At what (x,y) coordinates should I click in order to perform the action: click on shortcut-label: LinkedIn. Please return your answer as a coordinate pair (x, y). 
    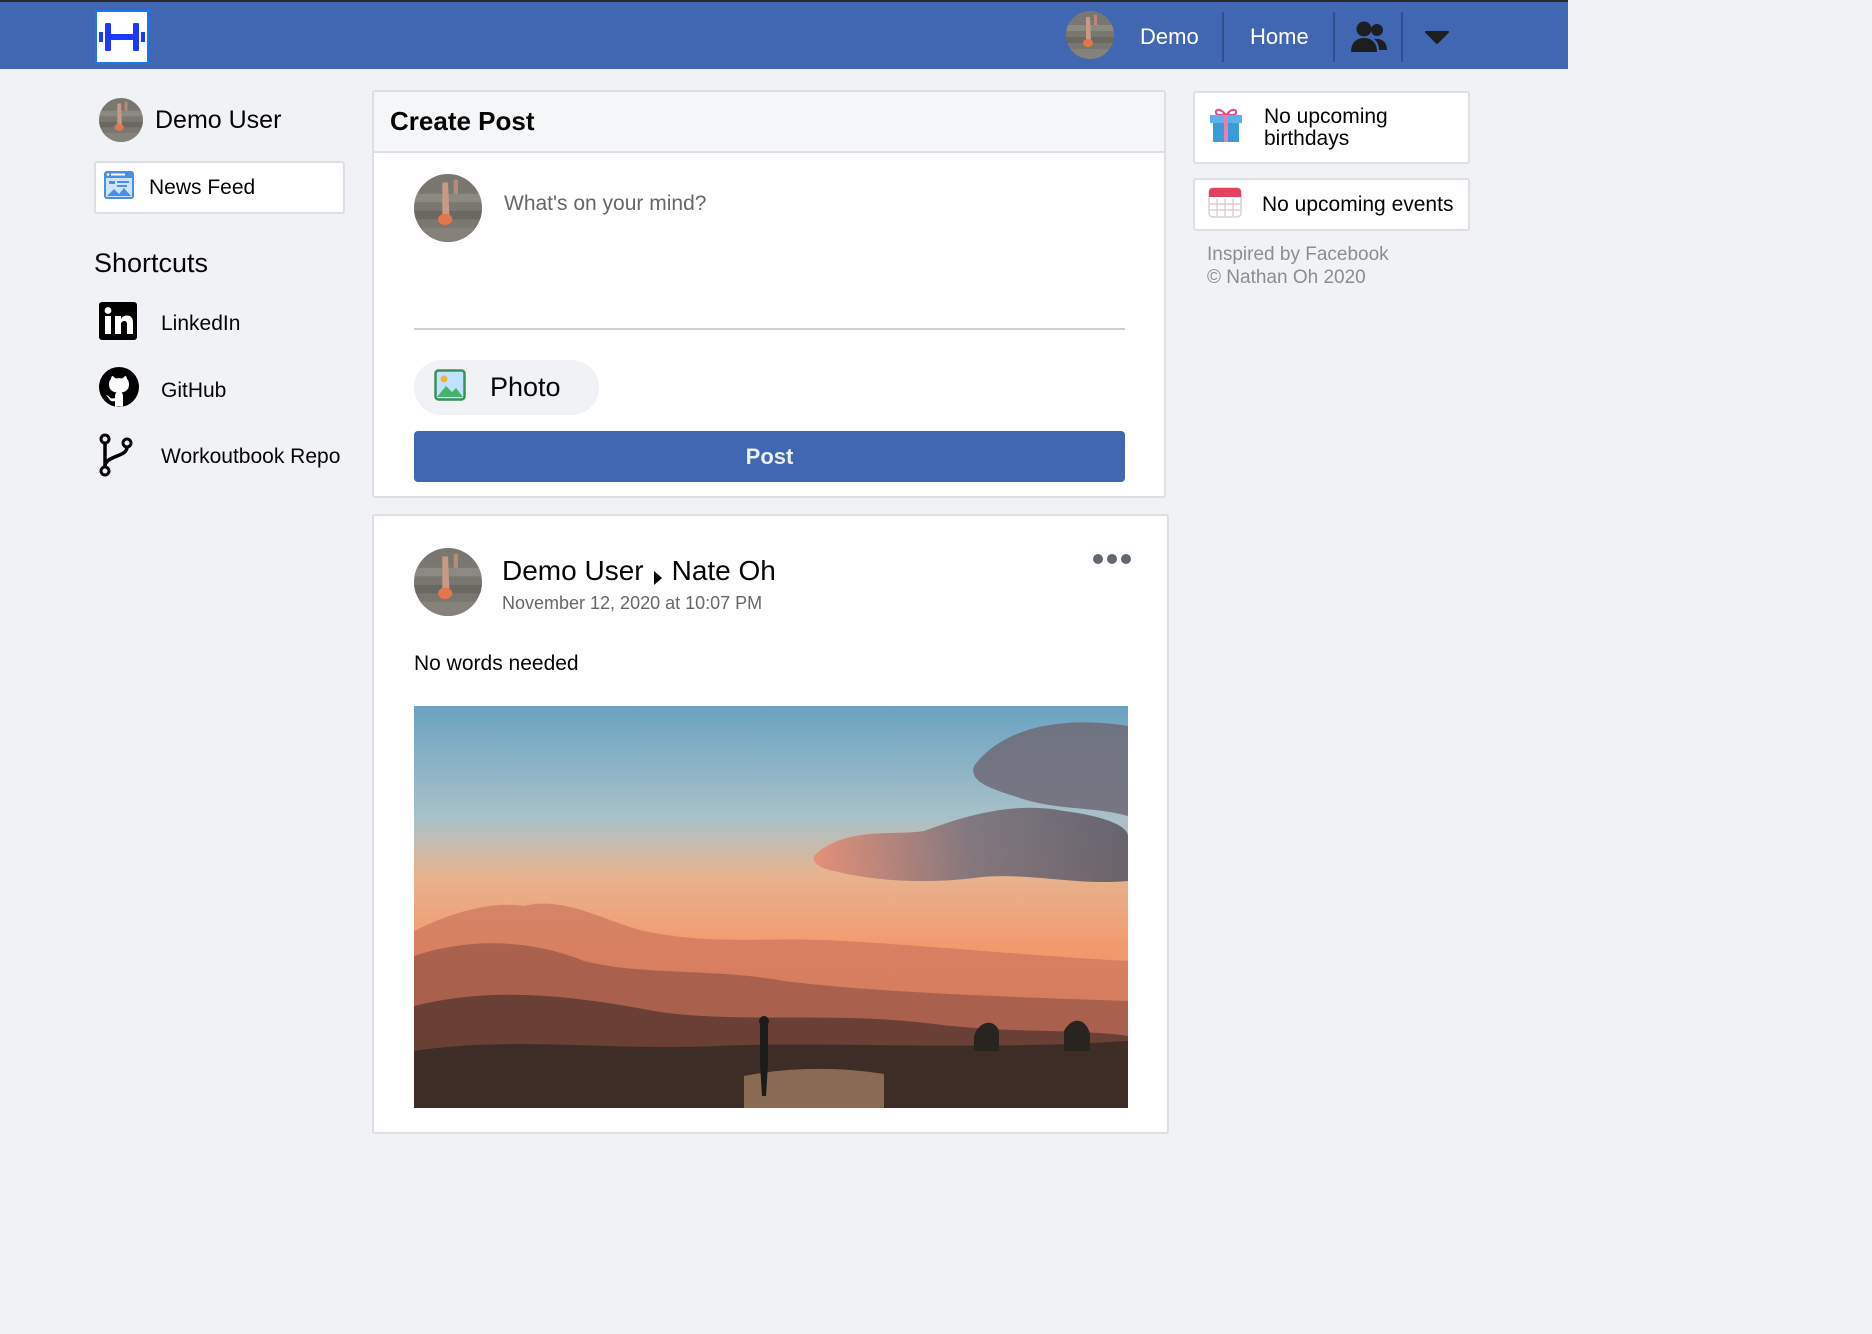
    Looking at the image, I should click on (201, 323).